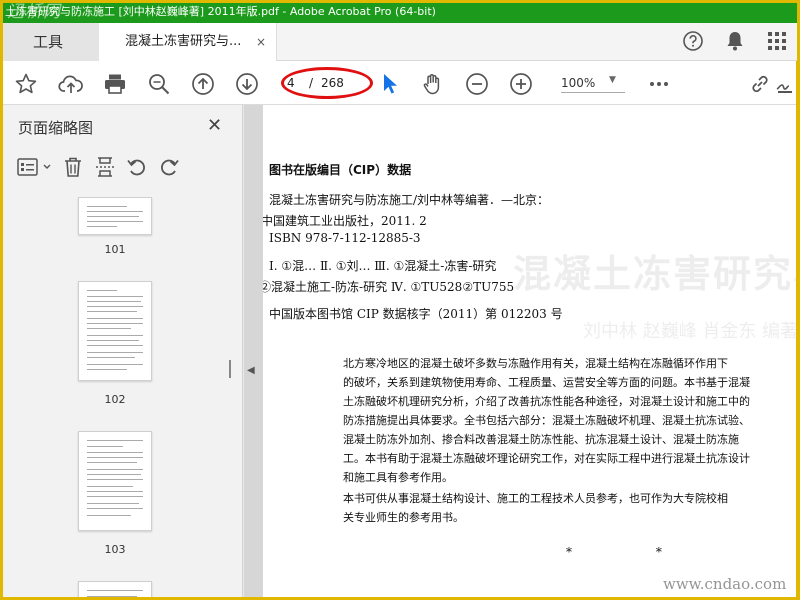 The image size is (800, 600). What do you see at coordinates (383, 266) in the screenshot?
I see `cip-line: Ⅰ. ①混… Ⅱ. ①刘… Ⅲ. ①混凝土-冻害-研究` at bounding box center [383, 266].